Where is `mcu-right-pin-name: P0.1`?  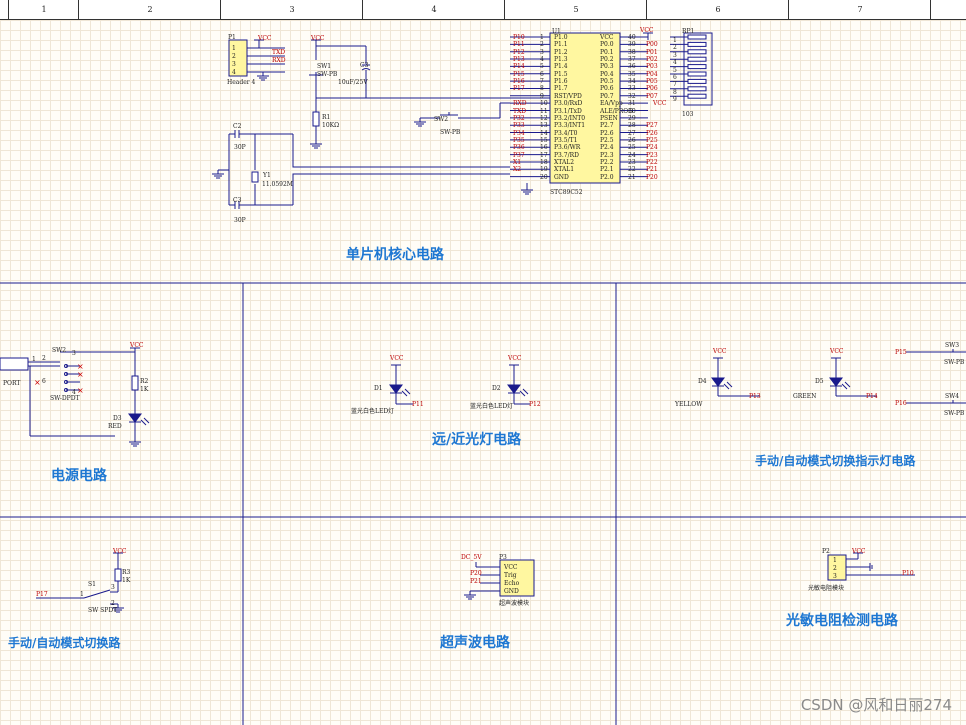
mcu-right-pin-name: P0.1 is located at coordinates (607, 52).